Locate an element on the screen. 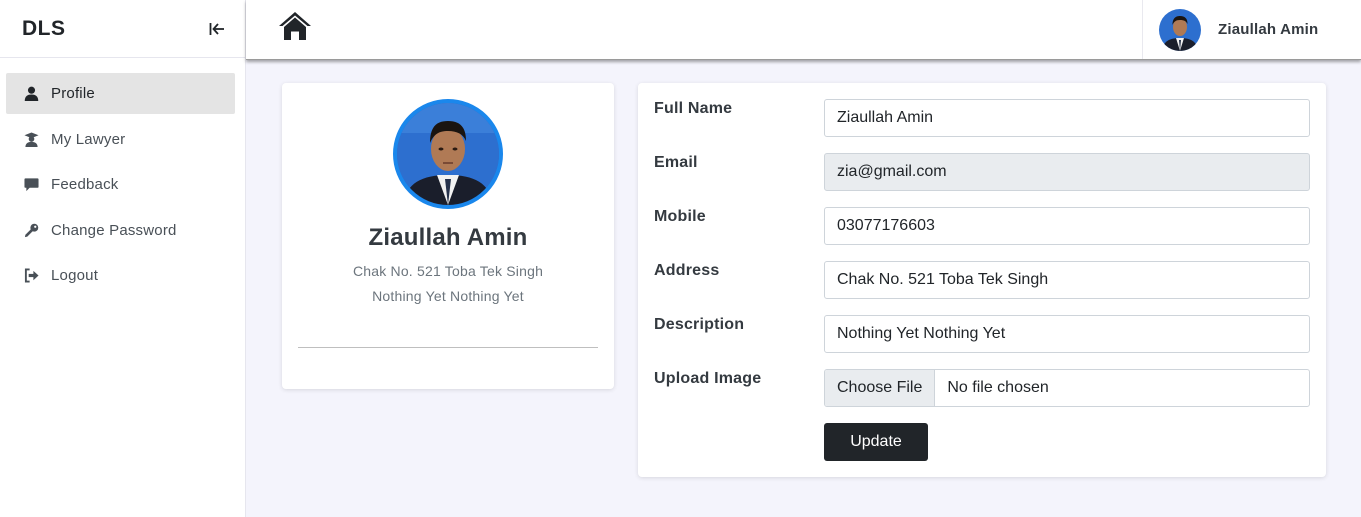  address-input is located at coordinates (1067, 280).